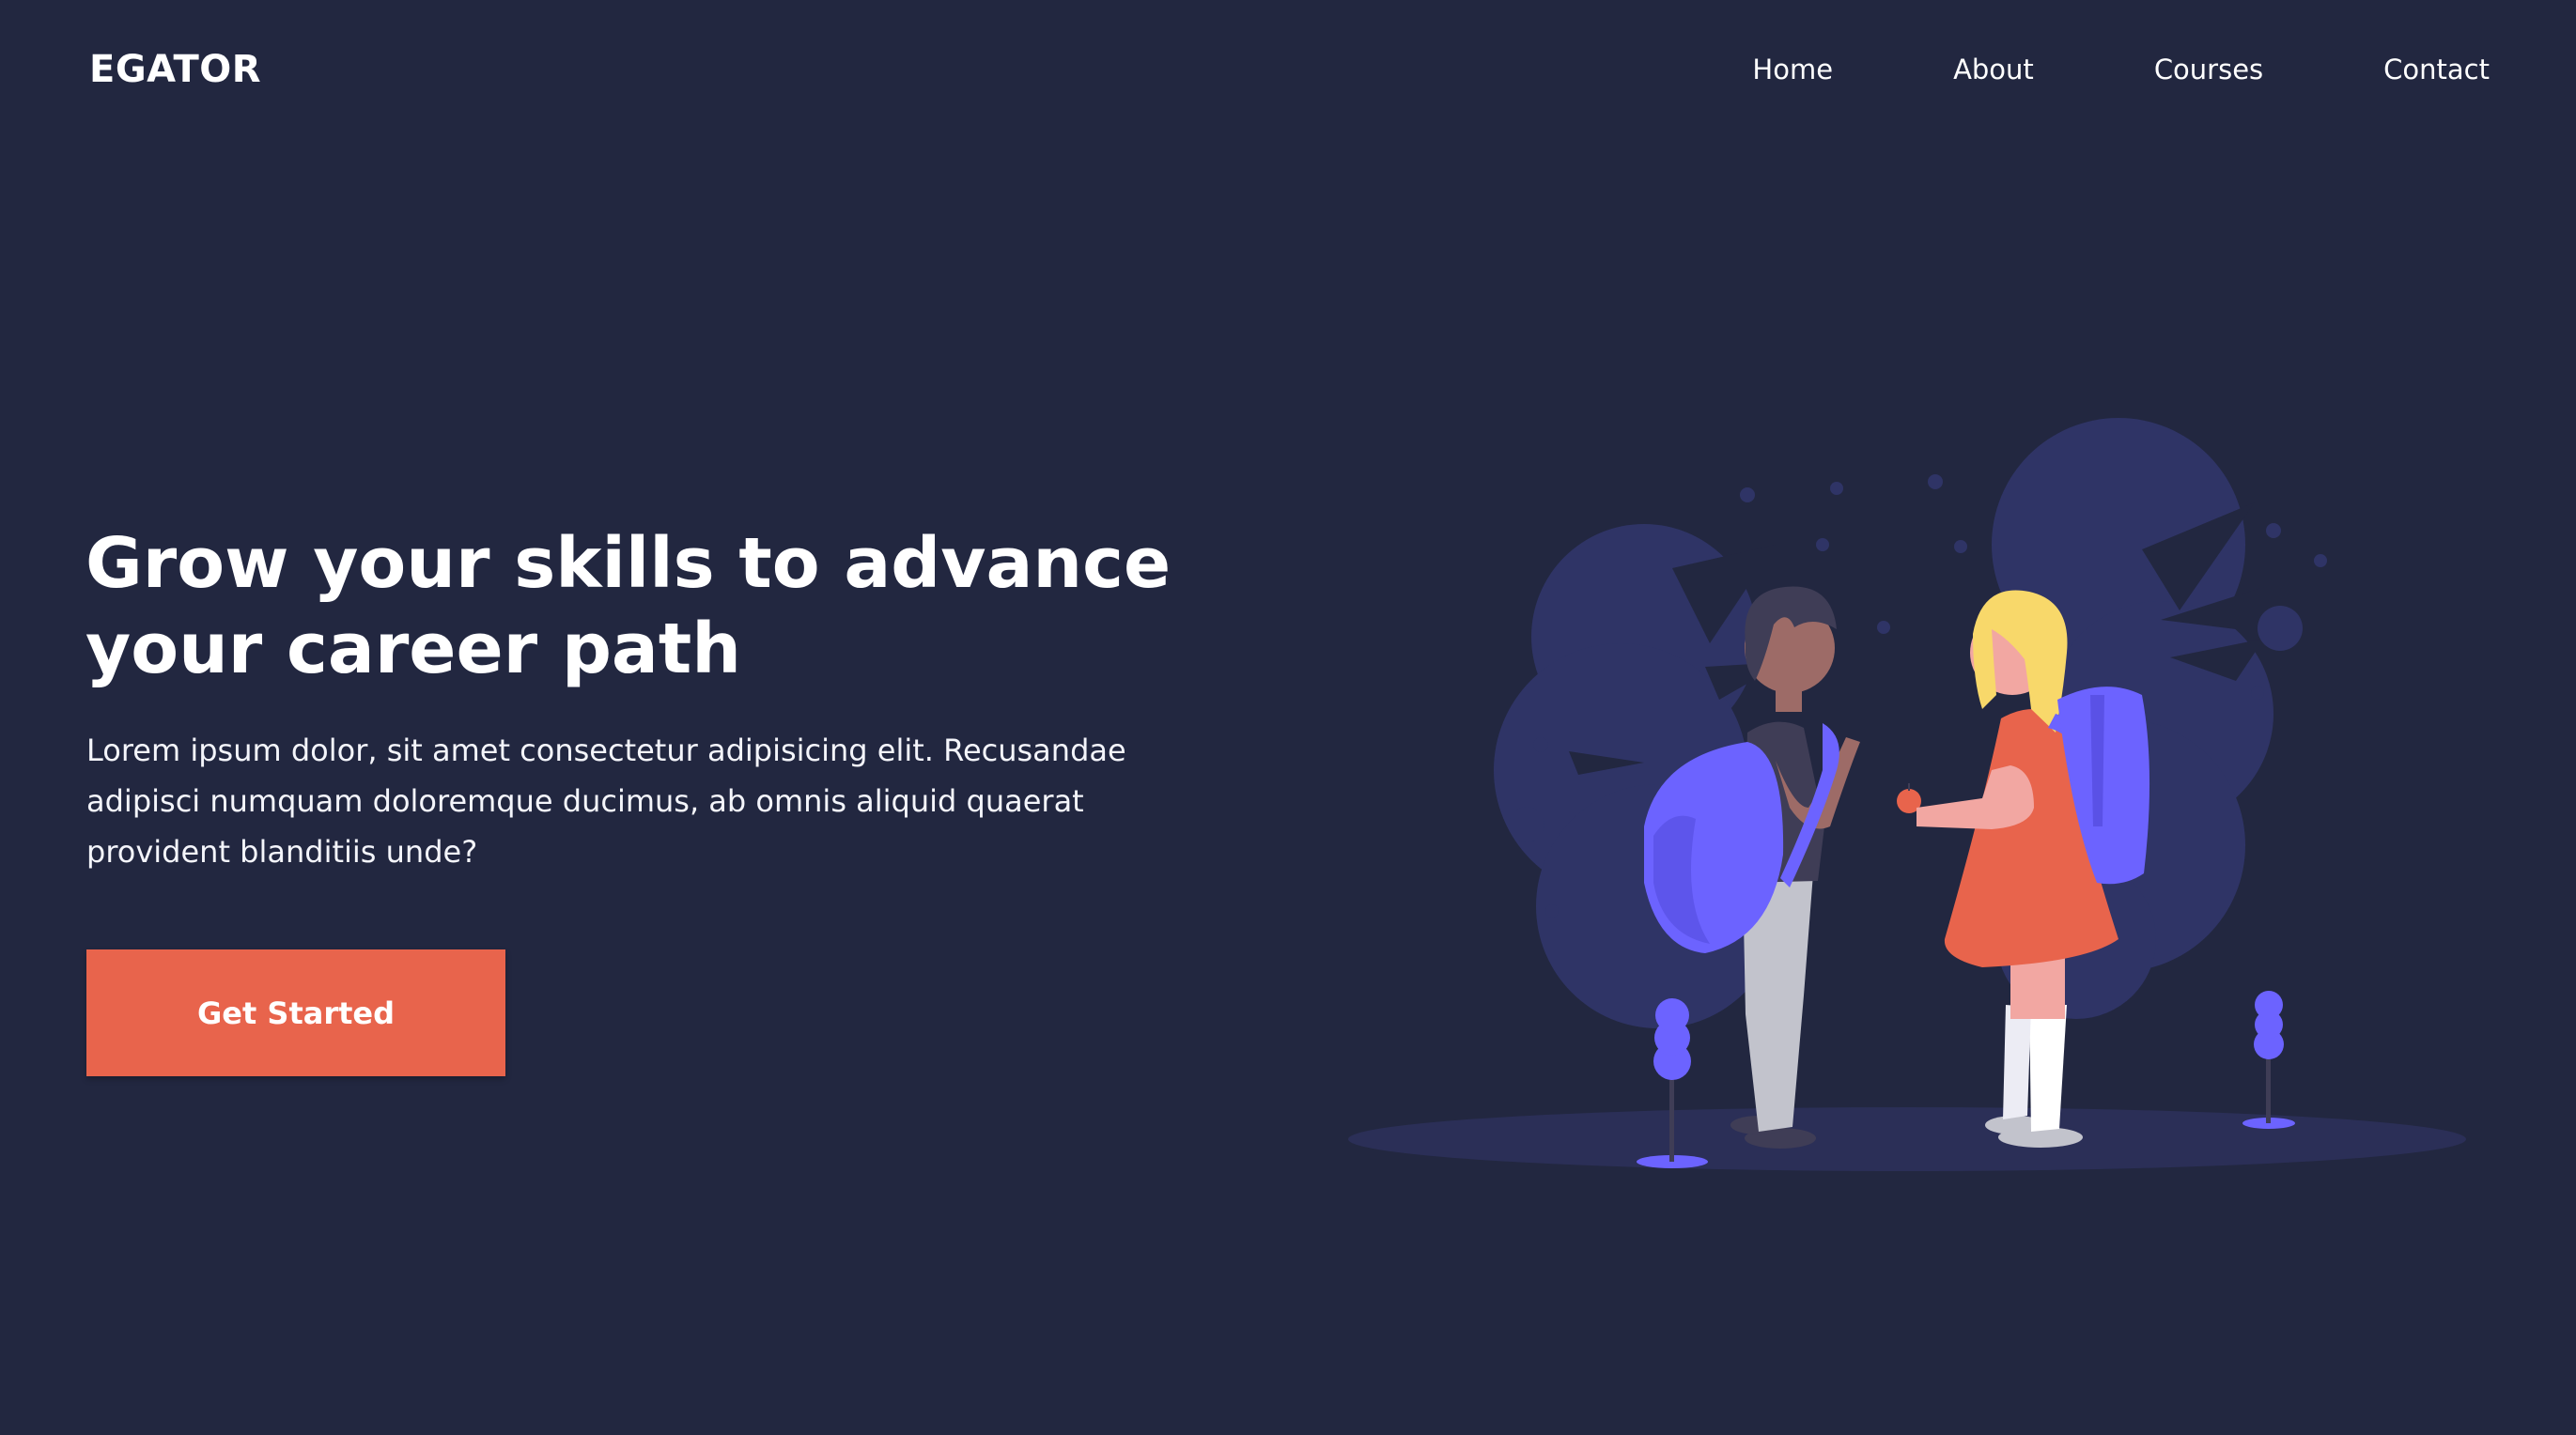  I want to click on brand-logo: EGATOR, so click(175, 69).